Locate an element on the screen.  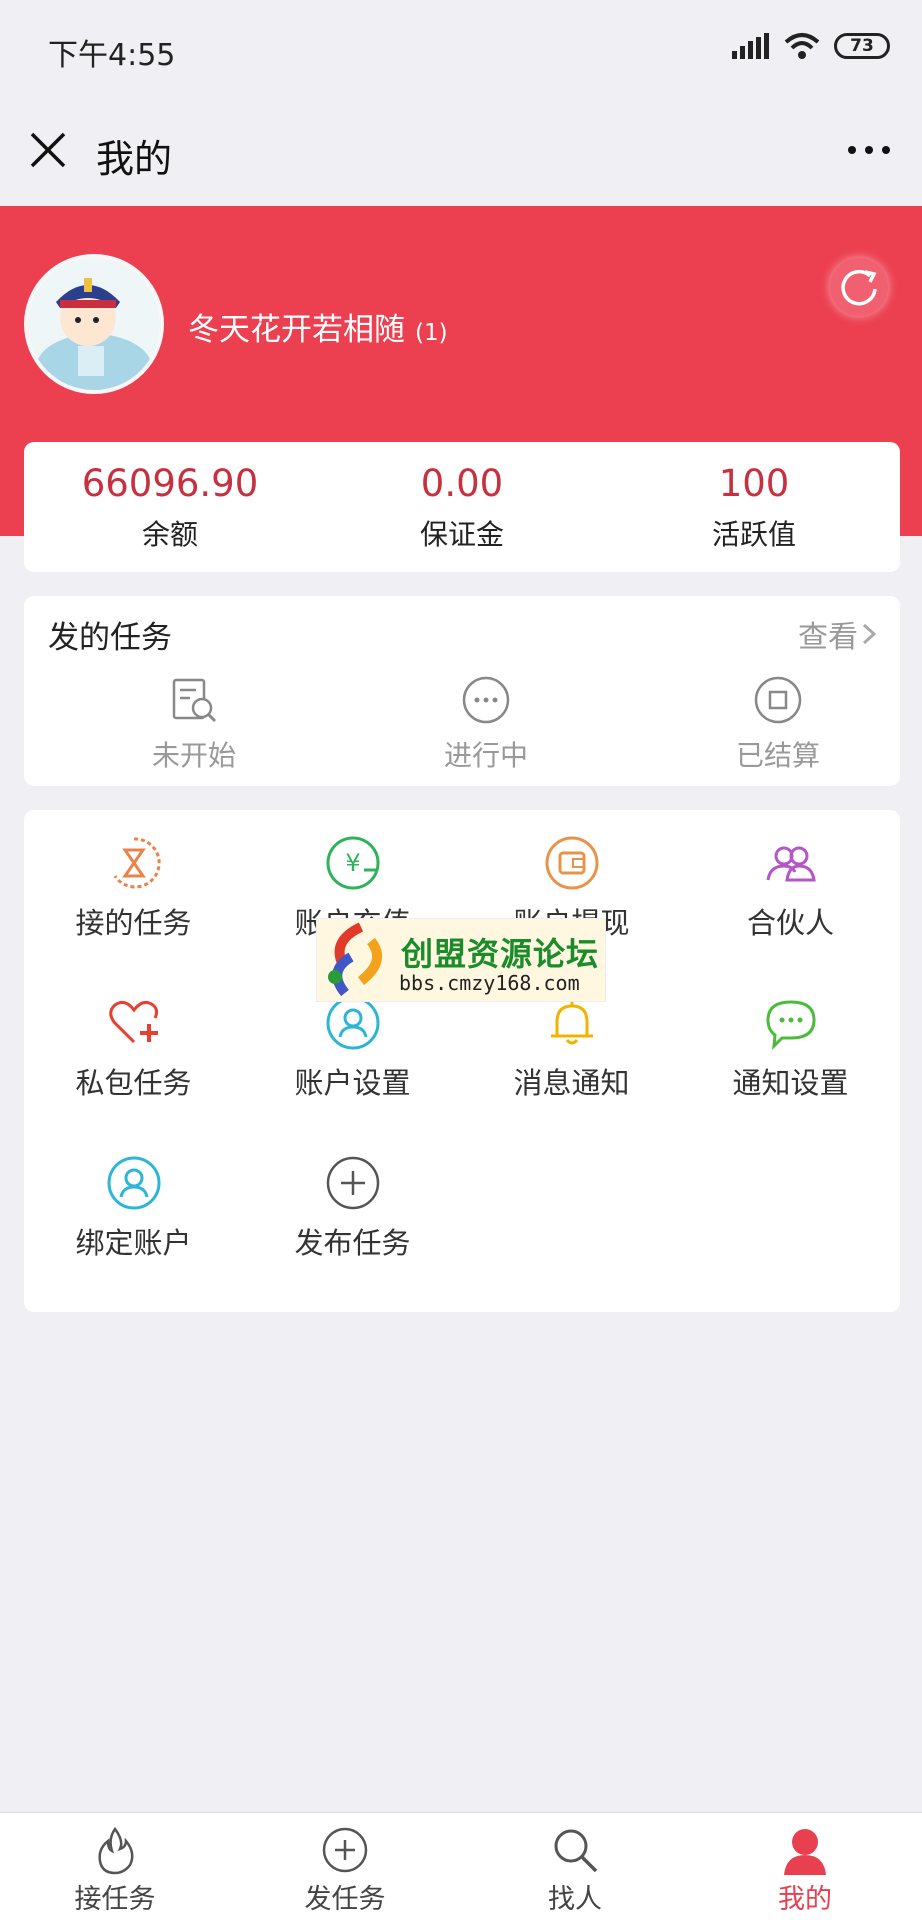
published-tasks-card: 发的任务 查看 未开始 进行中 已结算 is located at coordinates (462, 691).